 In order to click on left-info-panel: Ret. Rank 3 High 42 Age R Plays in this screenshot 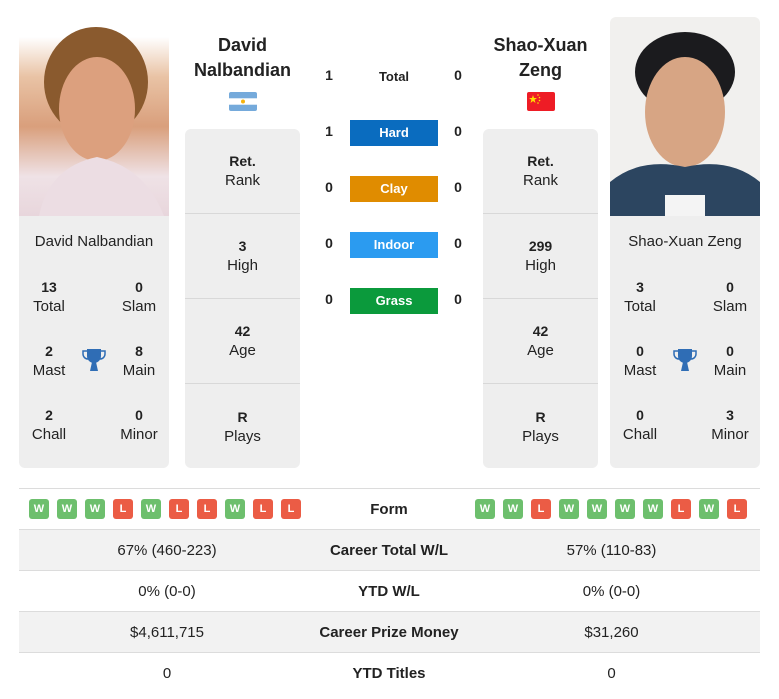, I will do `click(242, 298)`.